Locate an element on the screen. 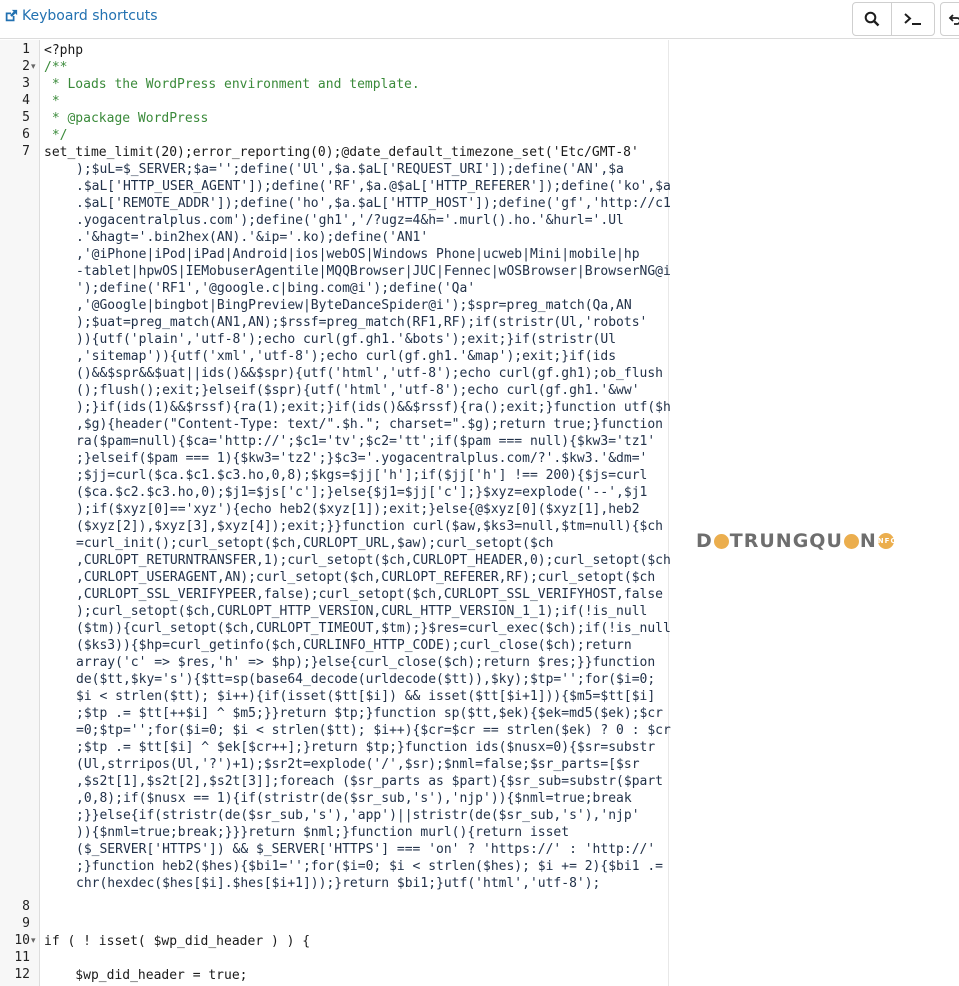 This screenshot has width=959, height=986. keyboard-shortcuts-link: Keyboard shortcuts is located at coordinates (81, 16).